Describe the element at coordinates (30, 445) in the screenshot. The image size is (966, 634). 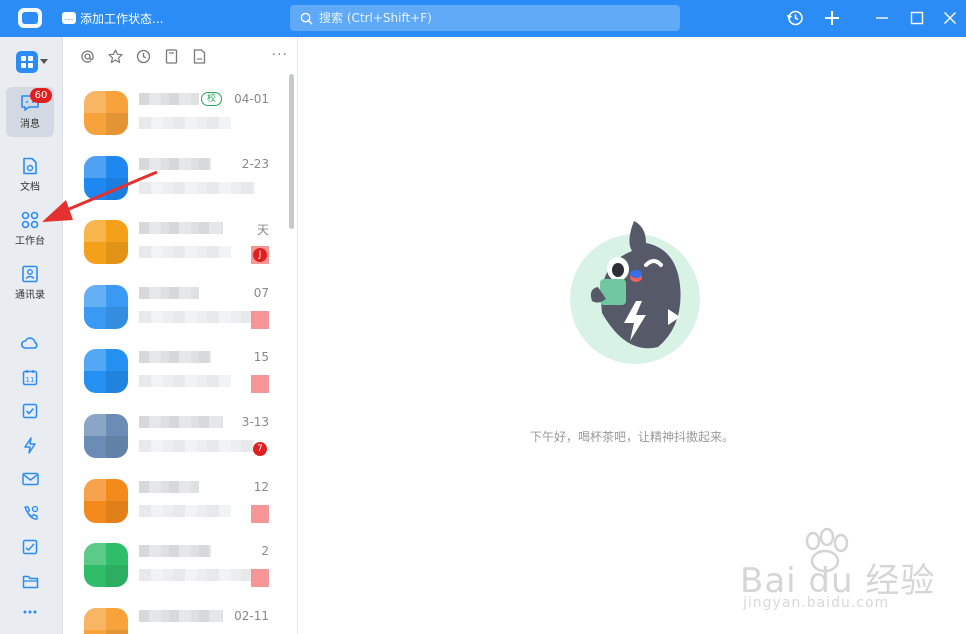
I see `lightning-icon` at that location.